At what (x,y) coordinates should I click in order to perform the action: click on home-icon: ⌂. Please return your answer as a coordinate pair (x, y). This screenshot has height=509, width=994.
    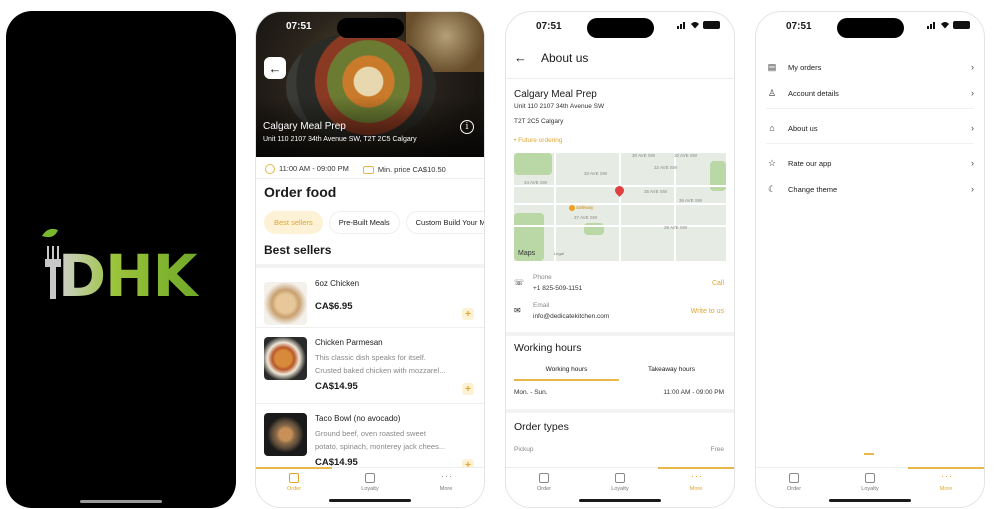
    Looking at the image, I should click on (772, 128).